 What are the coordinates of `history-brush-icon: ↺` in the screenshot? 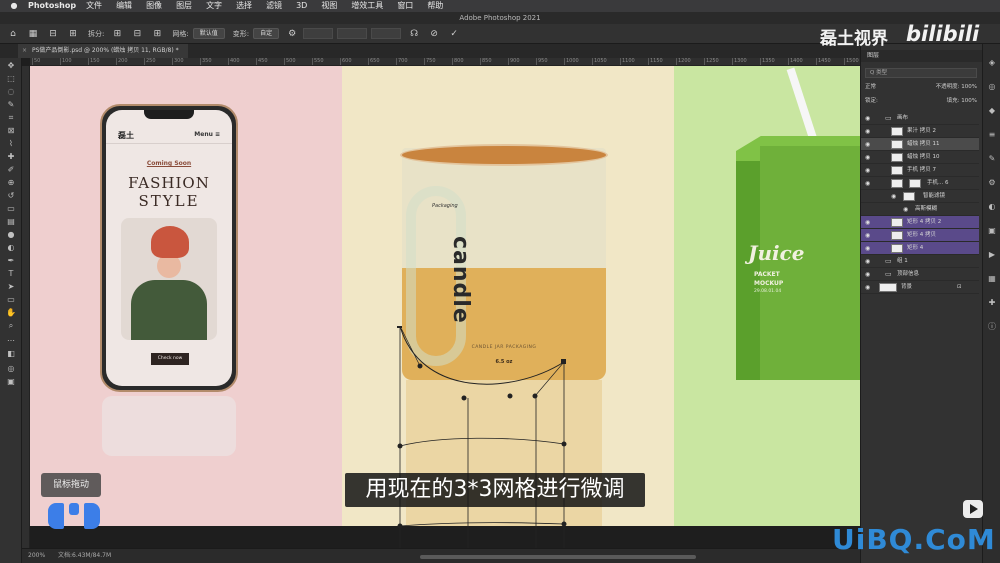 It's located at (11, 195).